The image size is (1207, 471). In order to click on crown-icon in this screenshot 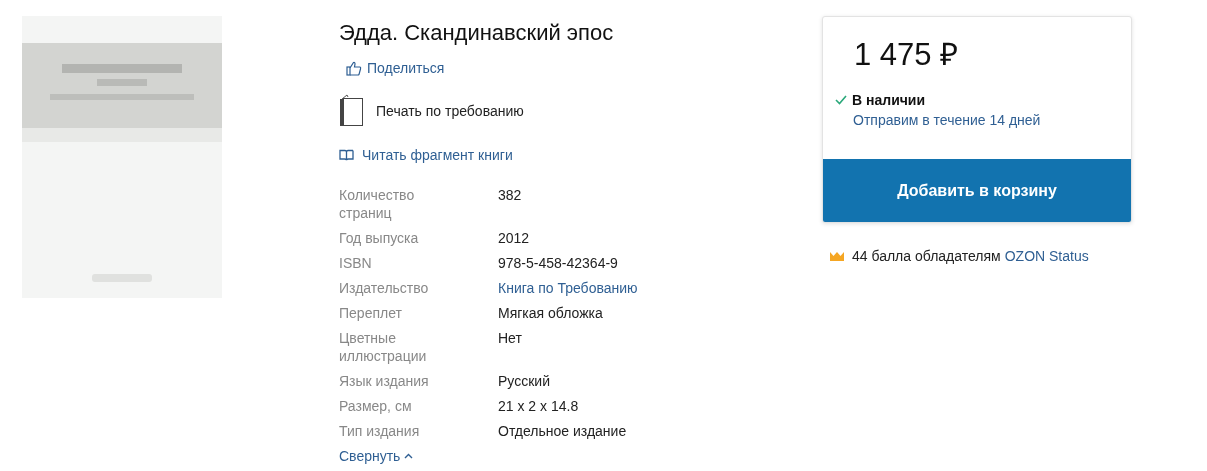, I will do `click(837, 256)`.